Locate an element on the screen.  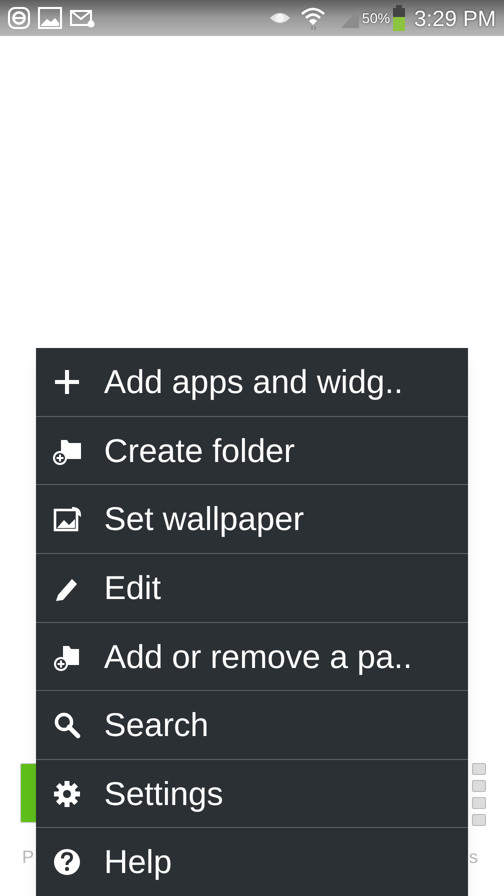
menu-item: Search is located at coordinates (252, 724).